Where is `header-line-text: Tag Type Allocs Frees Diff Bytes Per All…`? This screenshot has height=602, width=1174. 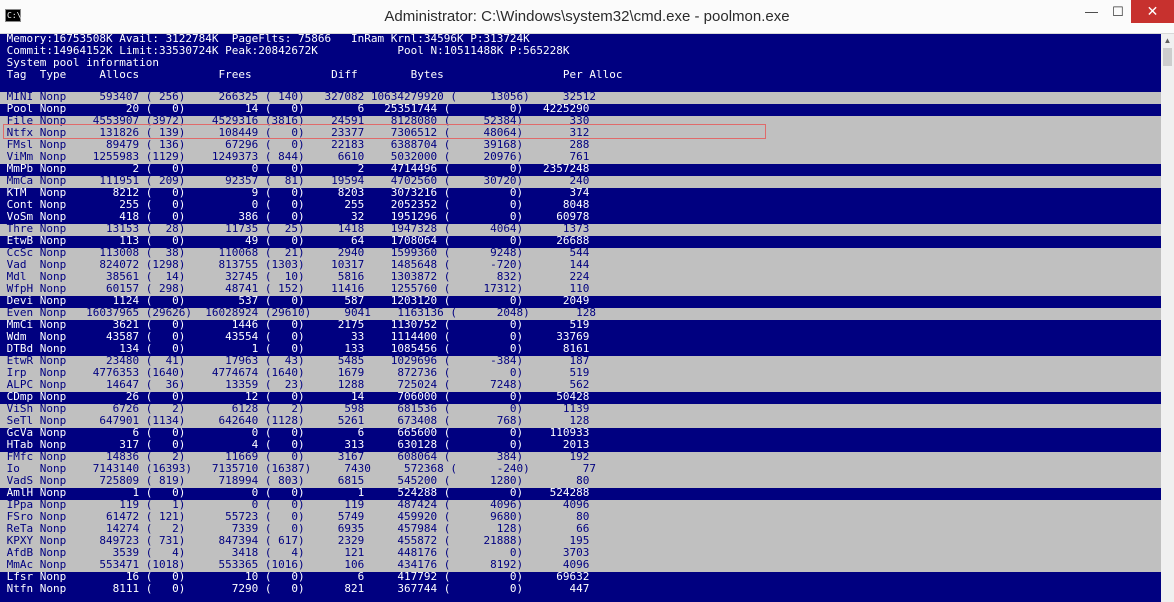 header-line-text: Tag Type Allocs Frees Diff Bytes Per All… is located at coordinates (311, 74).